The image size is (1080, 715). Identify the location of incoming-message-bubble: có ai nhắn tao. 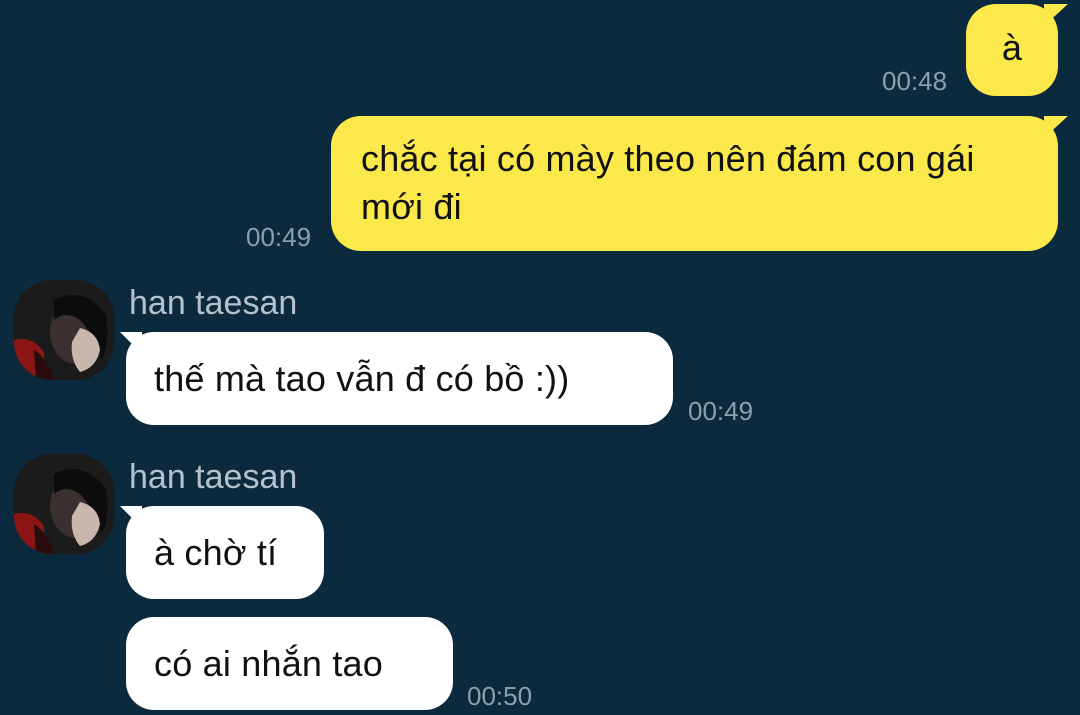
(289, 663).